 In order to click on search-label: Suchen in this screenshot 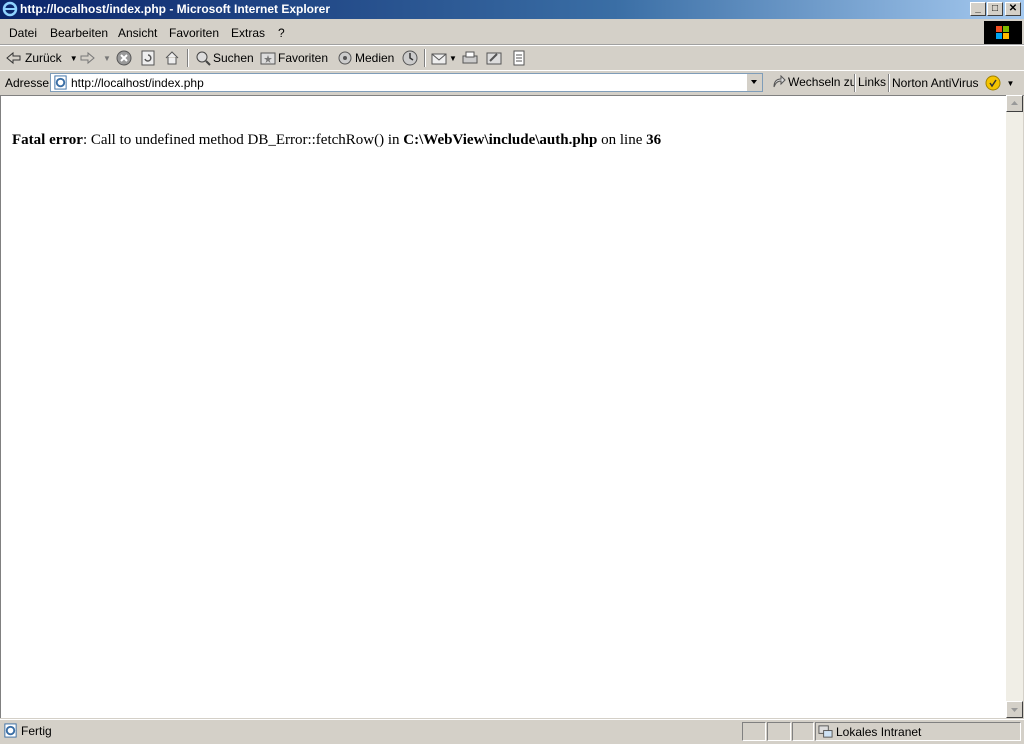, I will do `click(233, 58)`.